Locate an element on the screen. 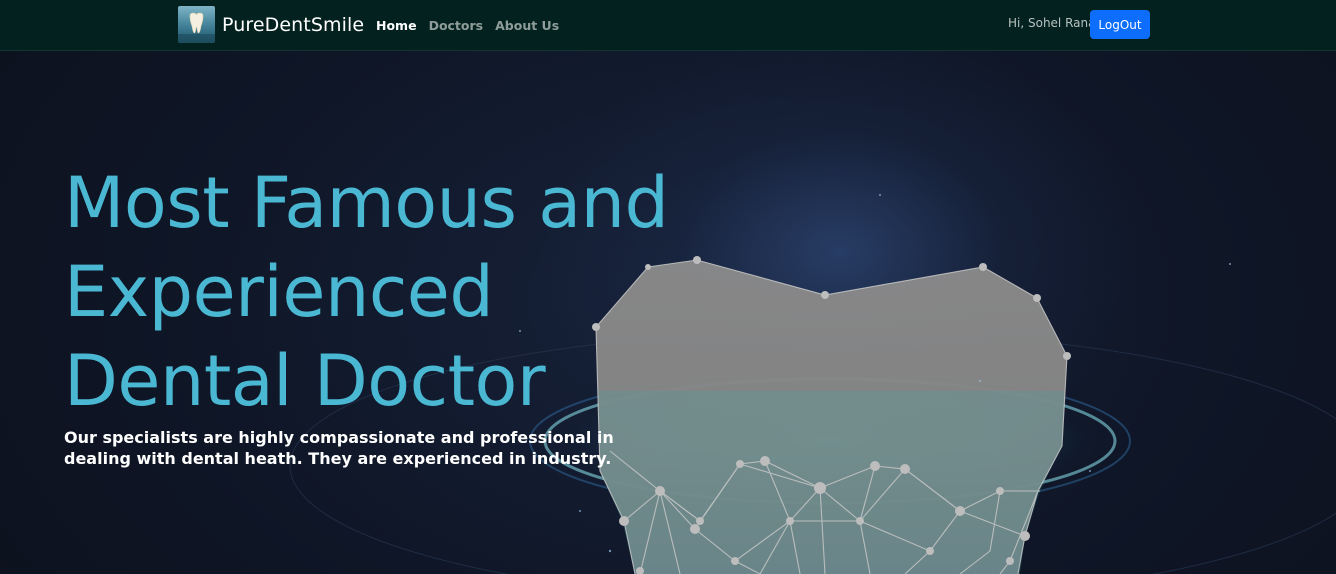  brand: PureDentSmile is located at coordinates (271, 24).